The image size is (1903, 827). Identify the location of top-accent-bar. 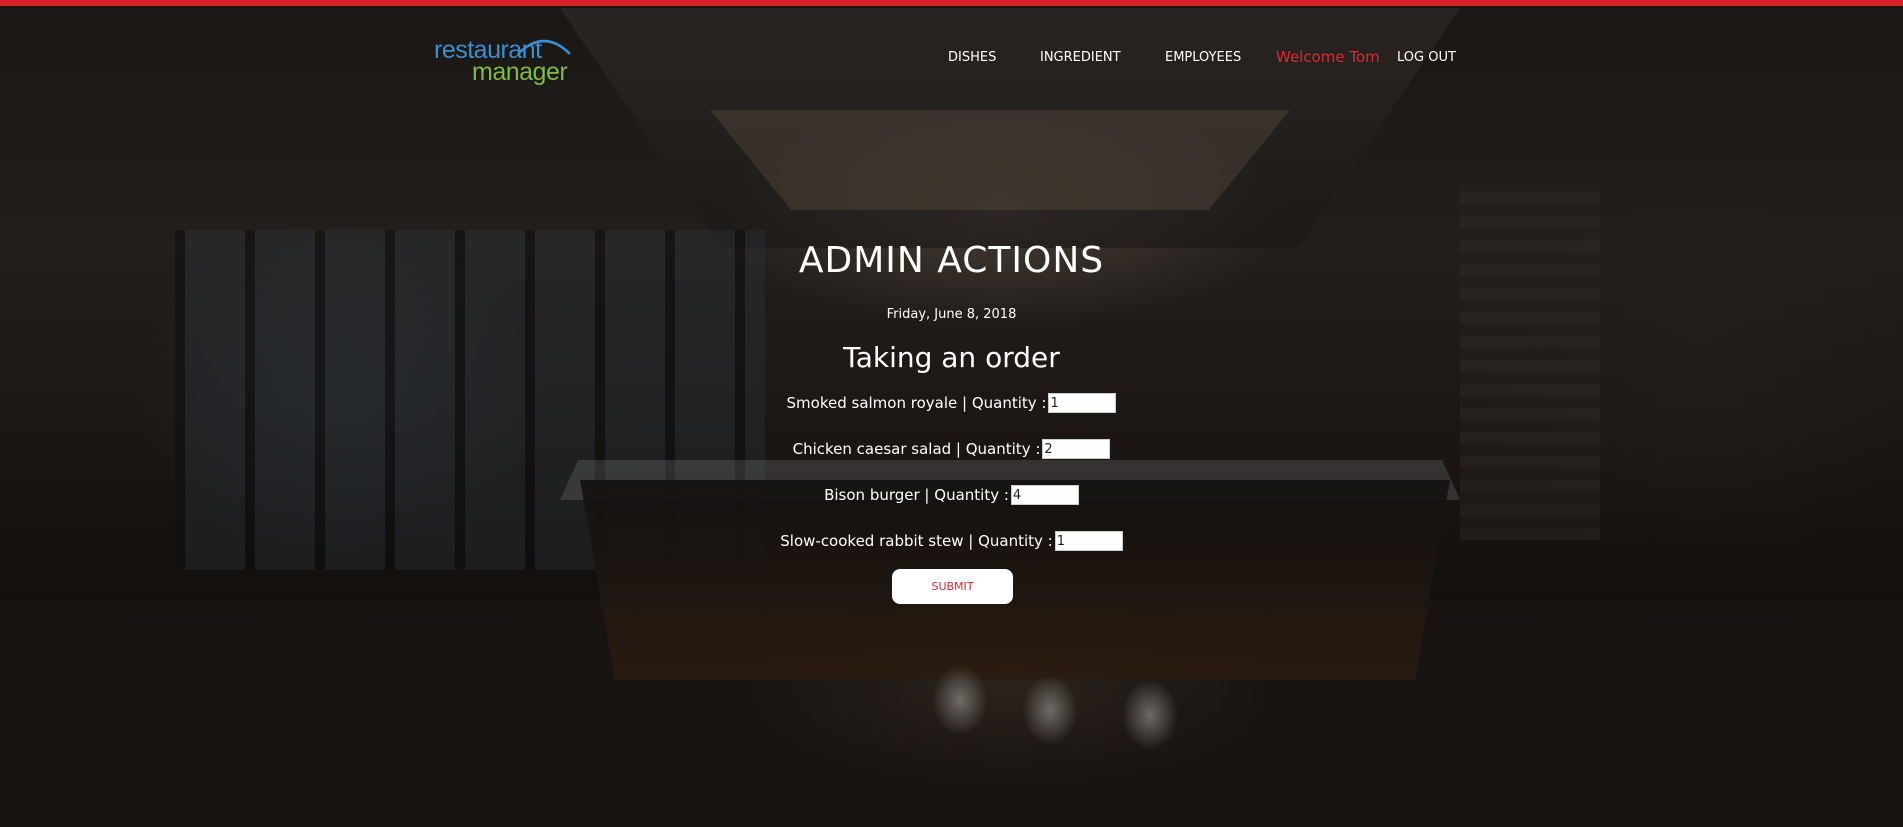
(951, 3).